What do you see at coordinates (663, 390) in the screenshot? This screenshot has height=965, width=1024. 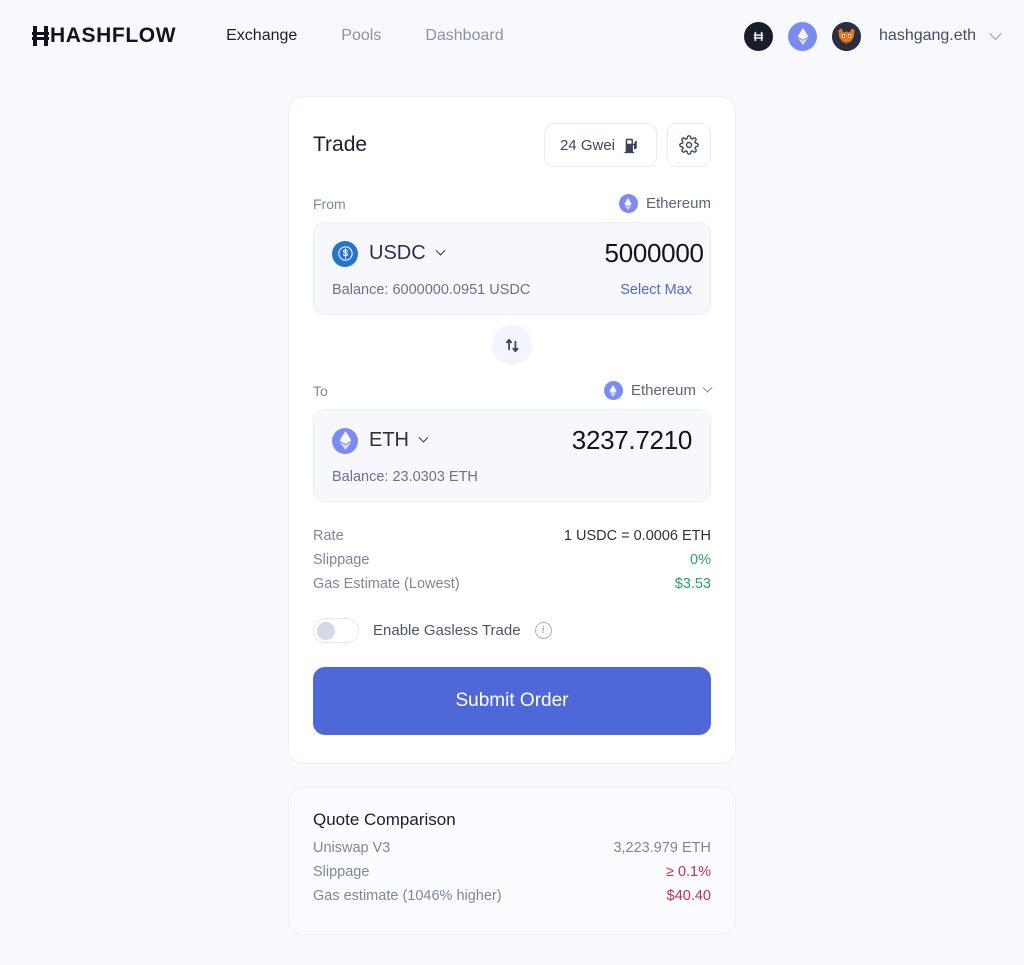 I see `to-network-label: Ethereum` at bounding box center [663, 390].